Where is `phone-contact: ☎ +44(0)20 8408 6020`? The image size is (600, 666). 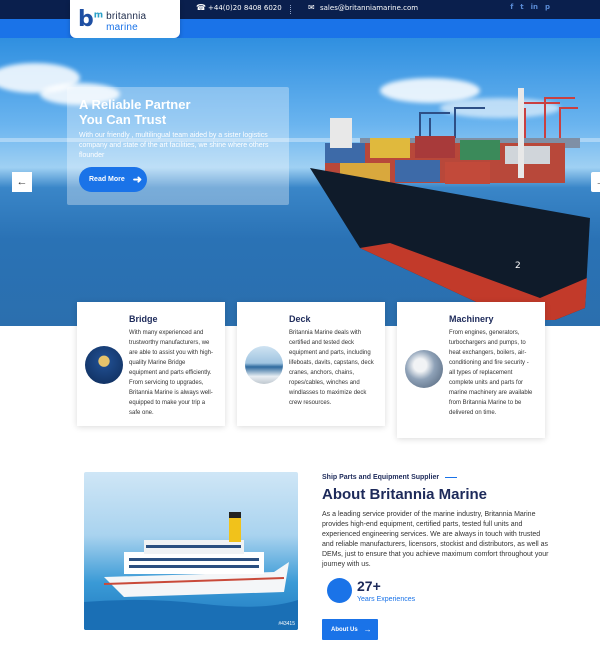
phone-contact: ☎ +44(0)20 8408 6020 is located at coordinates (239, 8).